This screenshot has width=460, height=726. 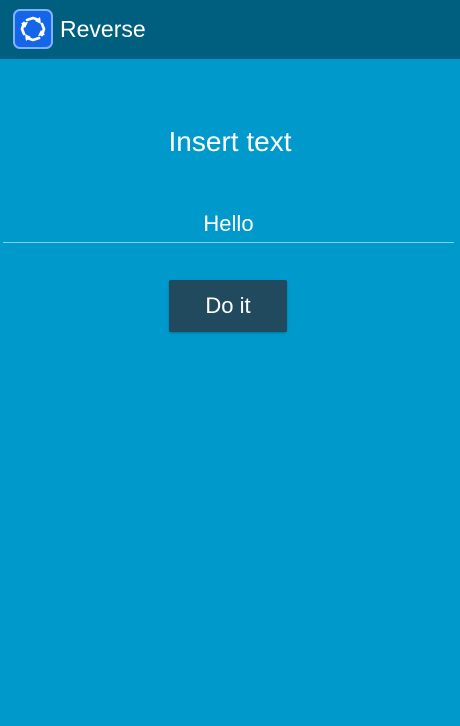 What do you see at coordinates (230, 29) in the screenshot?
I see `action-bar: Reverse` at bounding box center [230, 29].